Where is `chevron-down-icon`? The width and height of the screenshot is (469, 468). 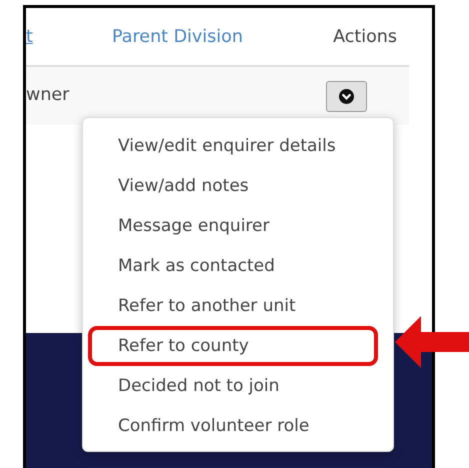
chevron-down-icon is located at coordinates (346, 96).